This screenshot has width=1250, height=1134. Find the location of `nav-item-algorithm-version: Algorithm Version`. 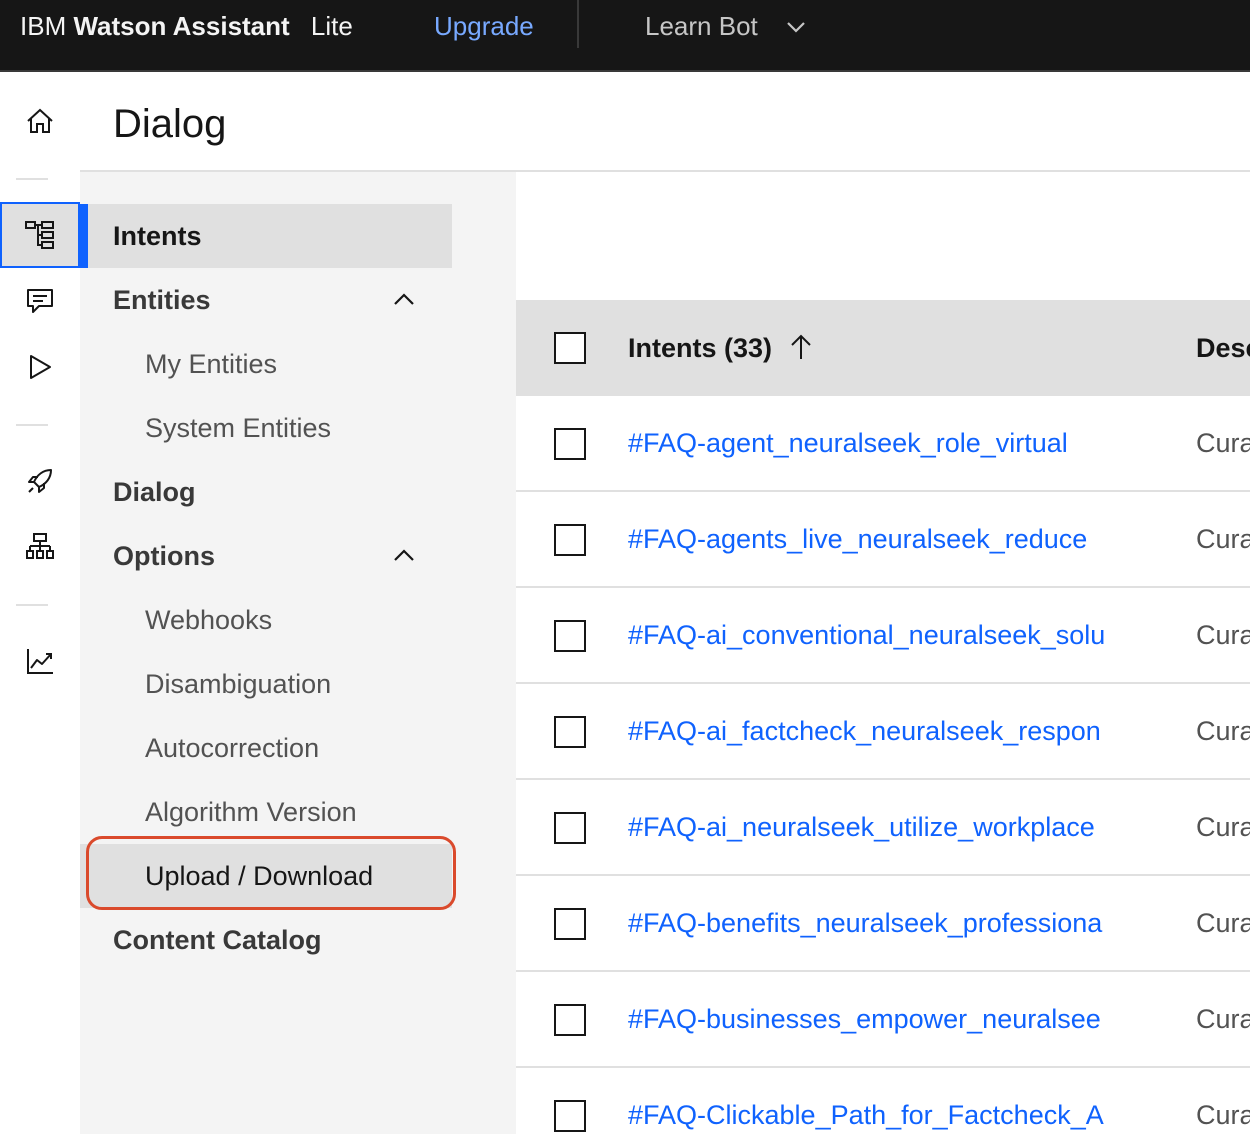

nav-item-algorithm-version: Algorithm Version is located at coordinates (266, 812).